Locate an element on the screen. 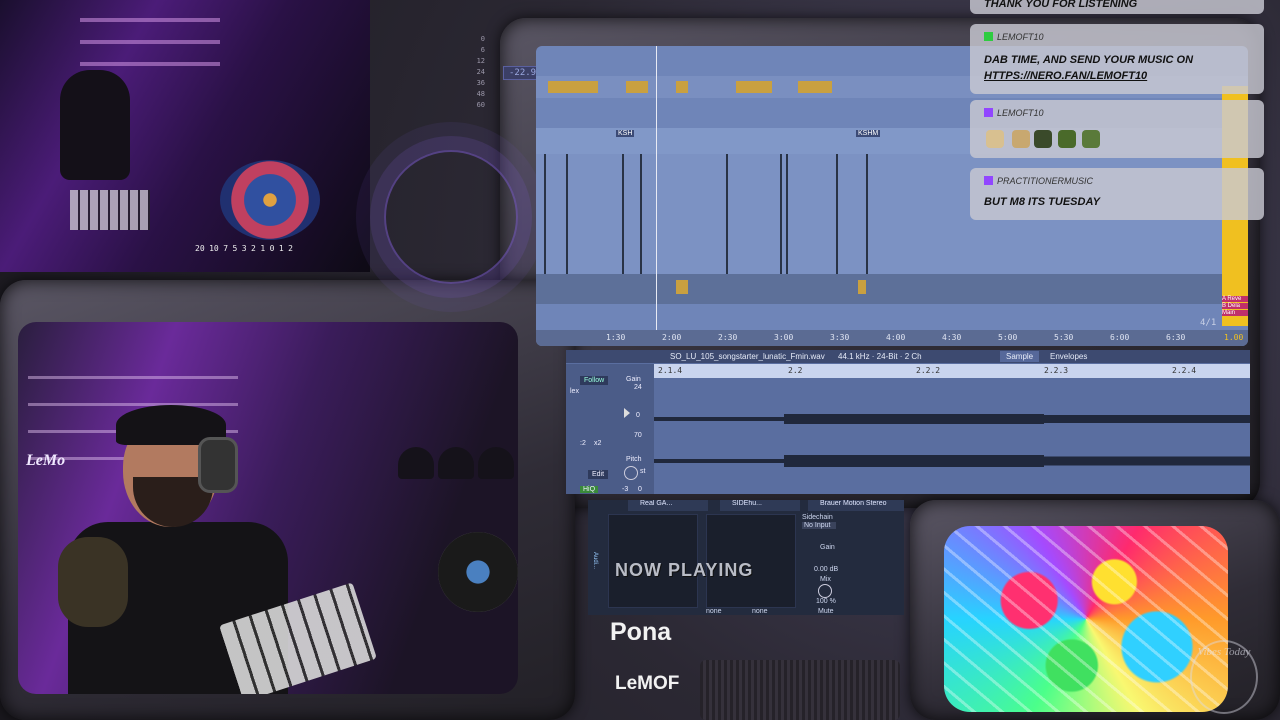  gain-fader is located at coordinates (627, 413).